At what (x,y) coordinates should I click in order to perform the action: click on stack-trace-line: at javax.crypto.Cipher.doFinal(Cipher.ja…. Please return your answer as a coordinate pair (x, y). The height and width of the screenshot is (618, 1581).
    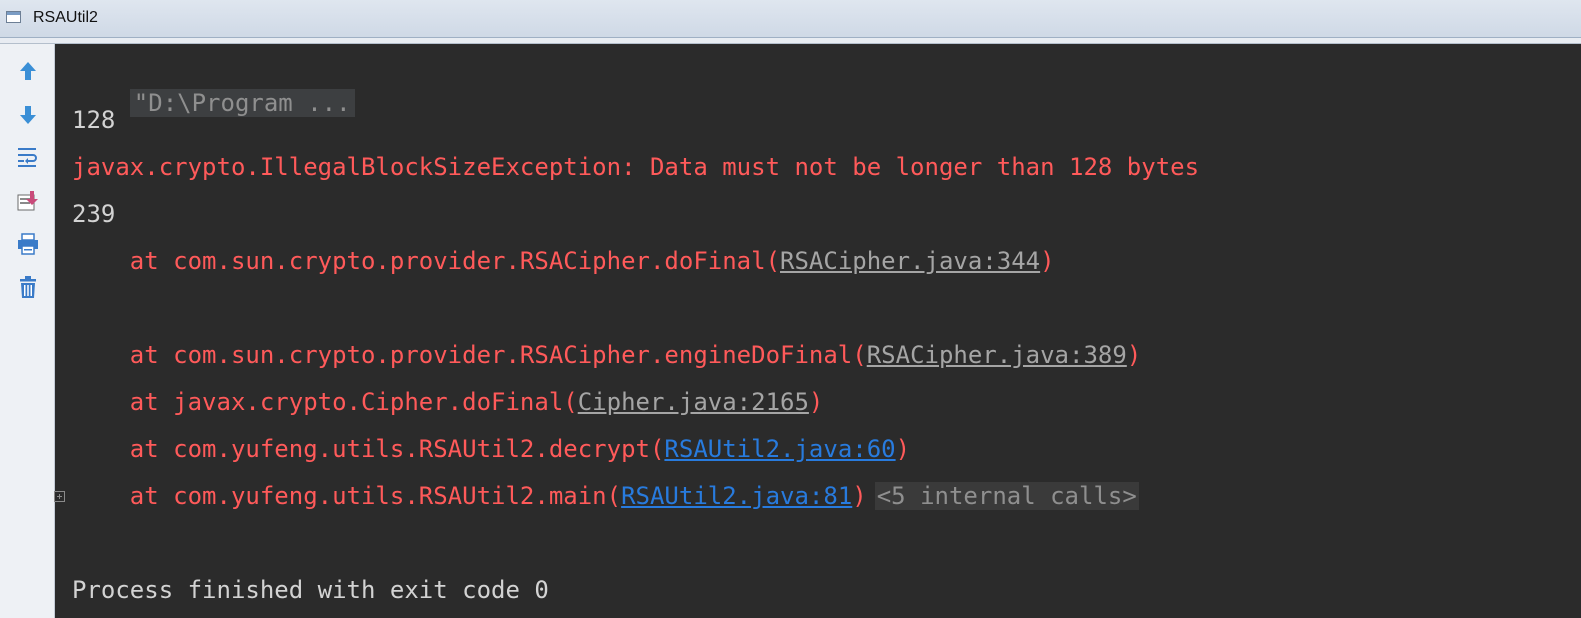
    Looking at the image, I should click on (448, 402).